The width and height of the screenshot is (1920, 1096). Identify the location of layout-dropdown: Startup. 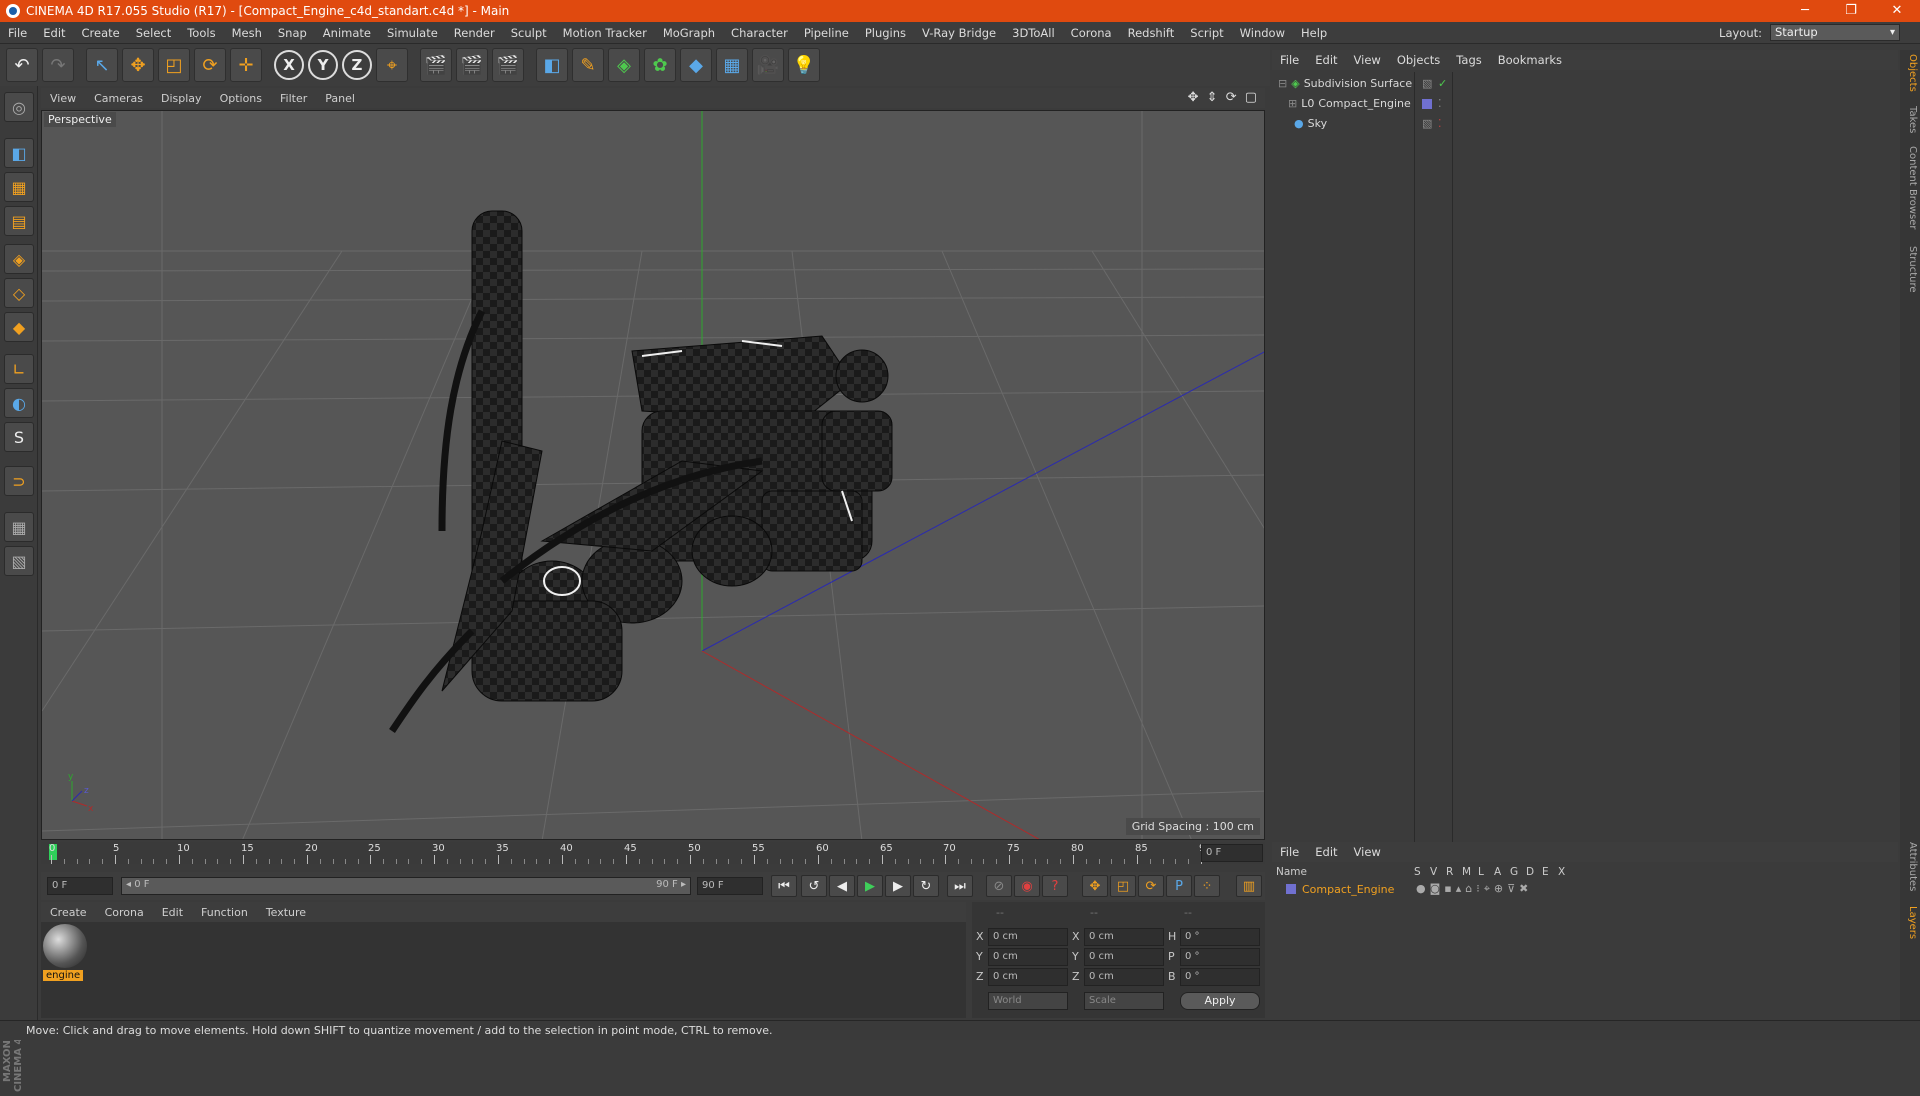
(1835, 32).